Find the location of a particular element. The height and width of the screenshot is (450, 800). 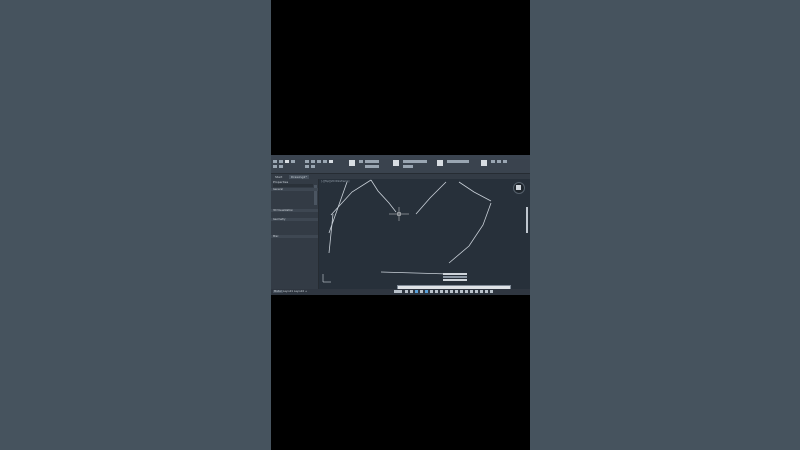

tab-model: Model is located at coordinates (278, 291).